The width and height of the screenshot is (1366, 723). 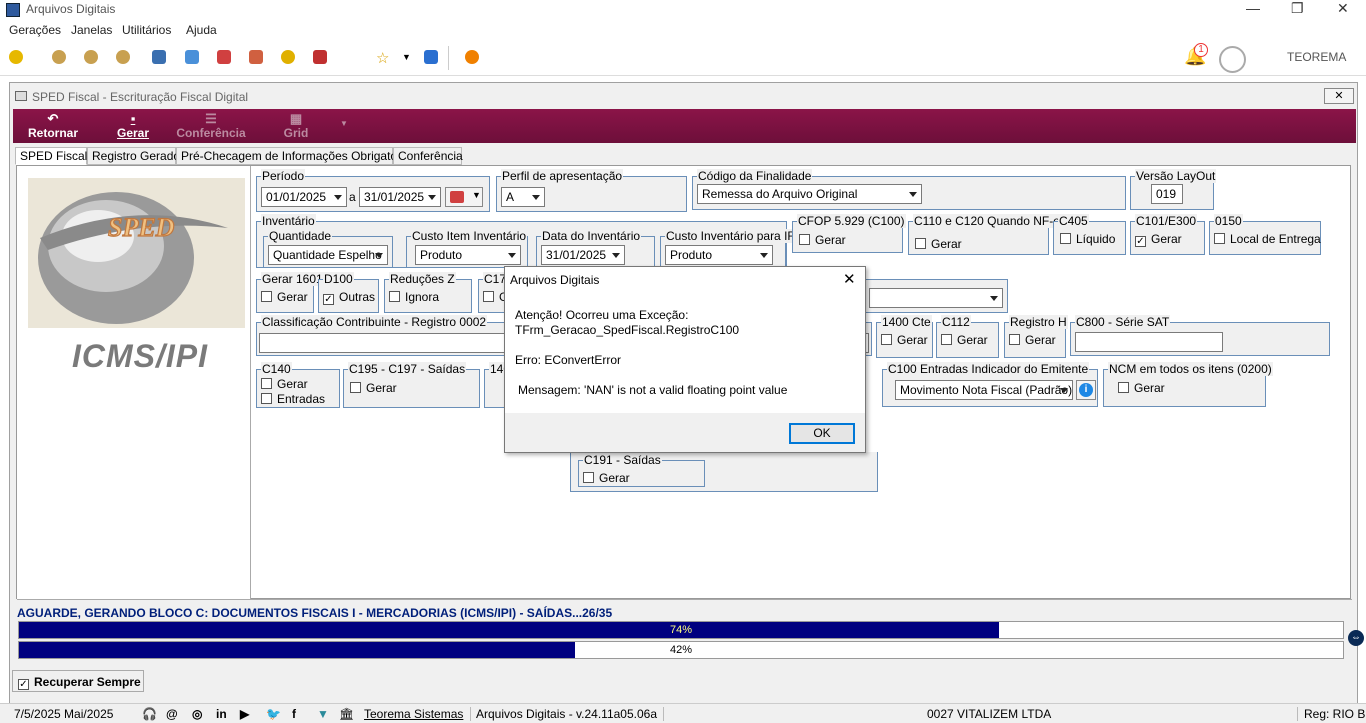 What do you see at coordinates (296, 156) in the screenshot?
I see `tab-pre-checagem: Pré-Checagem de Informações Obrigatórias` at bounding box center [296, 156].